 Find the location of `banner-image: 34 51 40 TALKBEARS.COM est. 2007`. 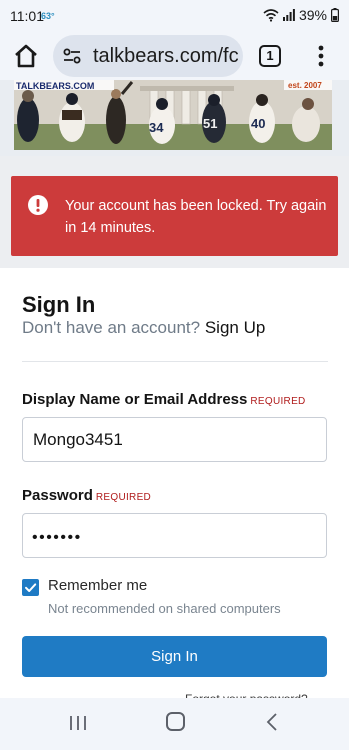

banner-image: 34 51 40 TALKBEARS.COM est. 2007 is located at coordinates (174, 118).